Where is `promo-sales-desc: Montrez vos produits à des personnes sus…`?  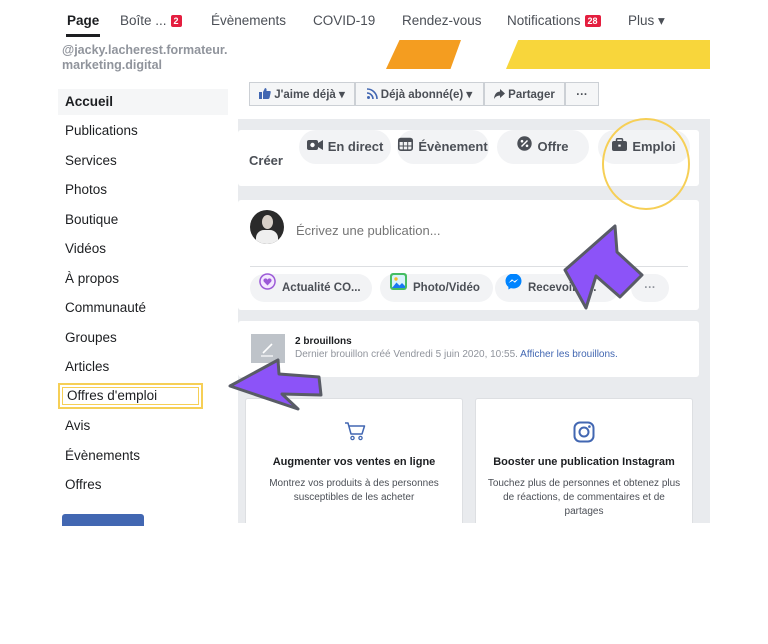
promo-sales-desc: Montrez vos produits à des personnes sus… is located at coordinates (354, 490).